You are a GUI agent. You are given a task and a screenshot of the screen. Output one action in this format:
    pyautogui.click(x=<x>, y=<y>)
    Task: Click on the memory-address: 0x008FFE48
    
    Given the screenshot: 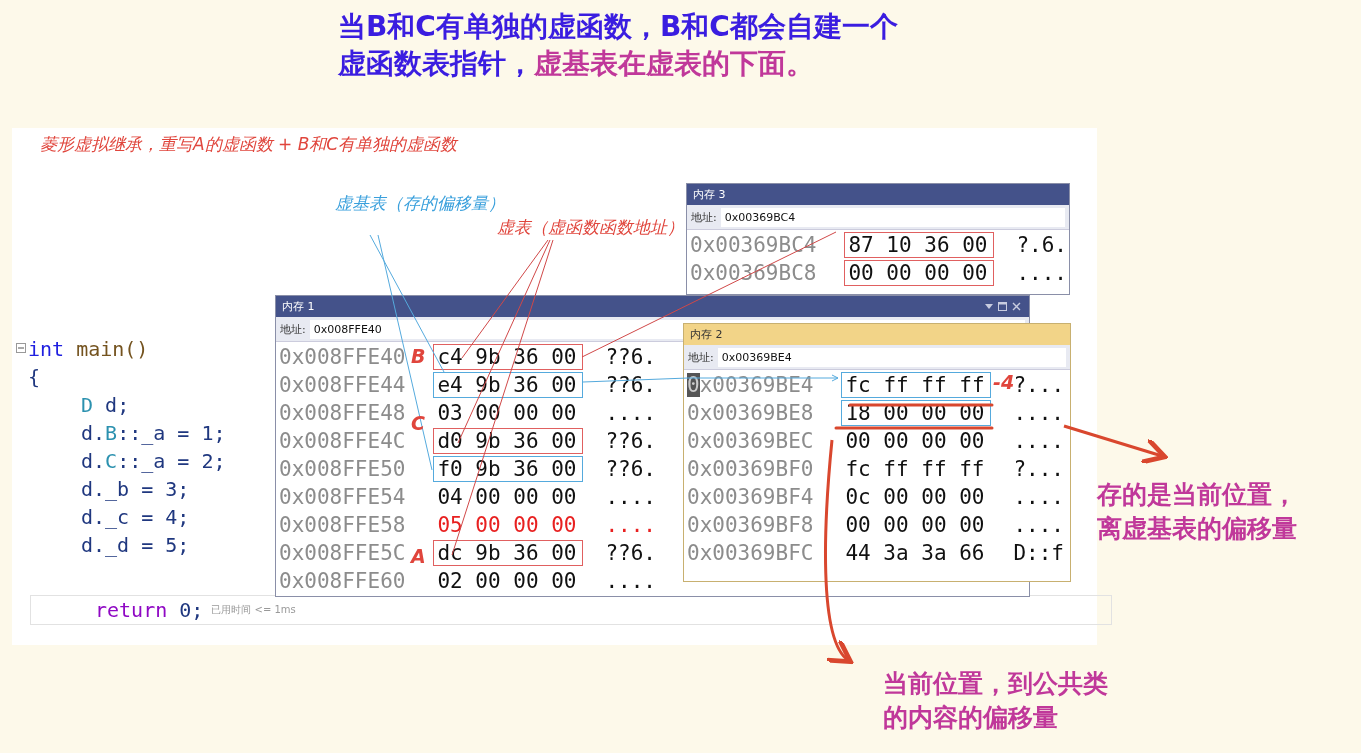 What is the action you would take?
    pyautogui.click(x=342, y=413)
    